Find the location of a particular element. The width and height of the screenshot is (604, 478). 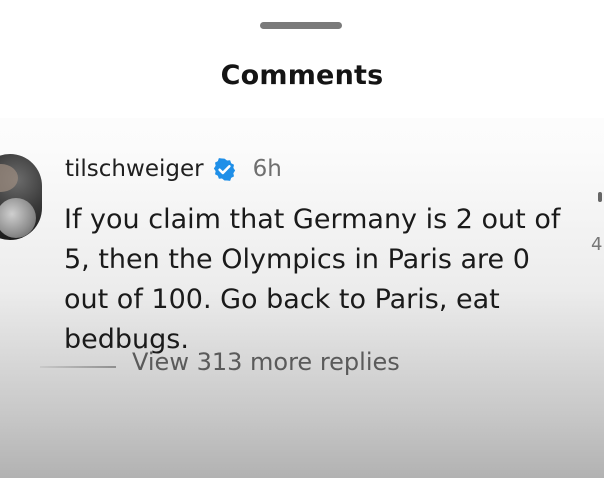

reply-divider-line is located at coordinates (78, 367).